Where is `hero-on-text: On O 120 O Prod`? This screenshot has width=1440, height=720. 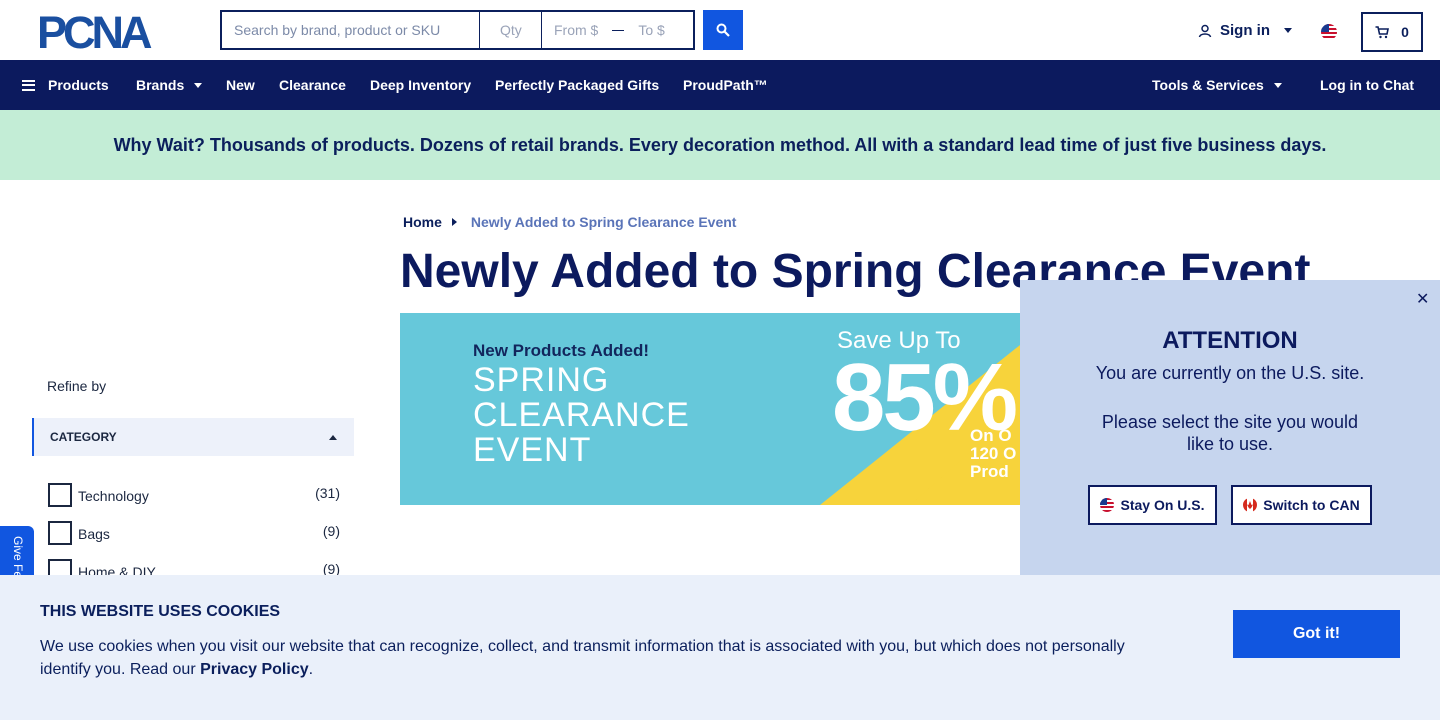 hero-on-text: On O 120 O Prod is located at coordinates (993, 454).